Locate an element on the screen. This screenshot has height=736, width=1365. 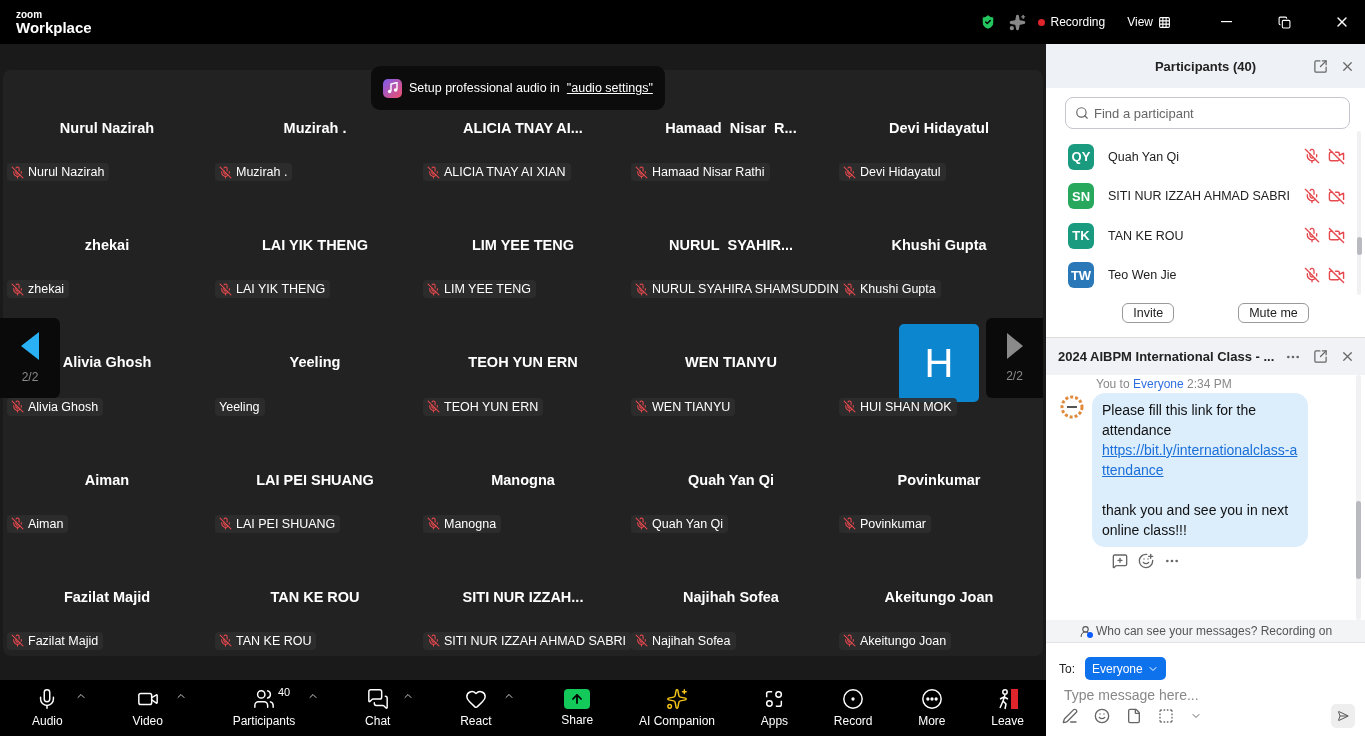
react-button: React is located at coordinates (476, 708).